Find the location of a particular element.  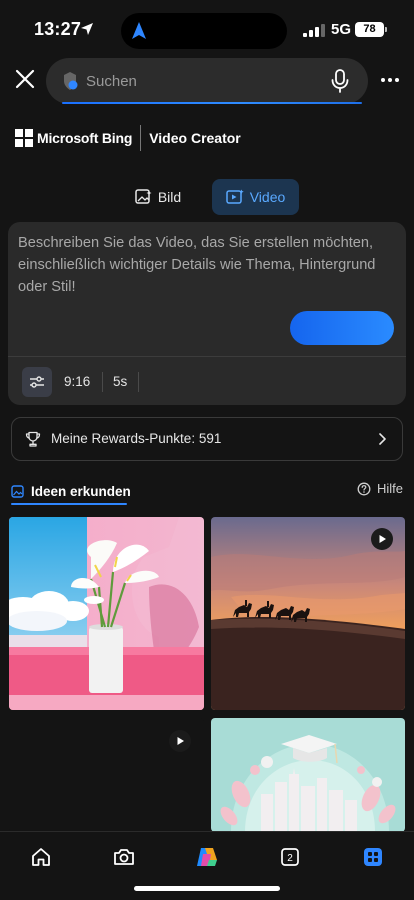

explore-tab-label: Ideen erkunden is located at coordinates (81, 491).